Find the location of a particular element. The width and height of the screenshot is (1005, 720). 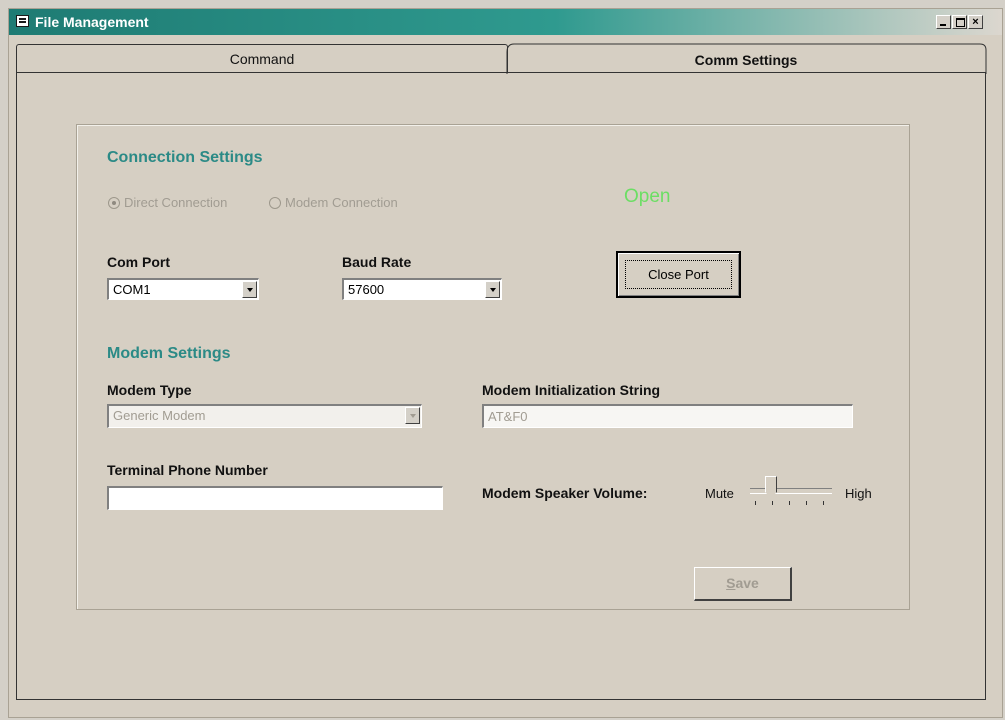

minimize-icon is located at coordinates (943, 25).